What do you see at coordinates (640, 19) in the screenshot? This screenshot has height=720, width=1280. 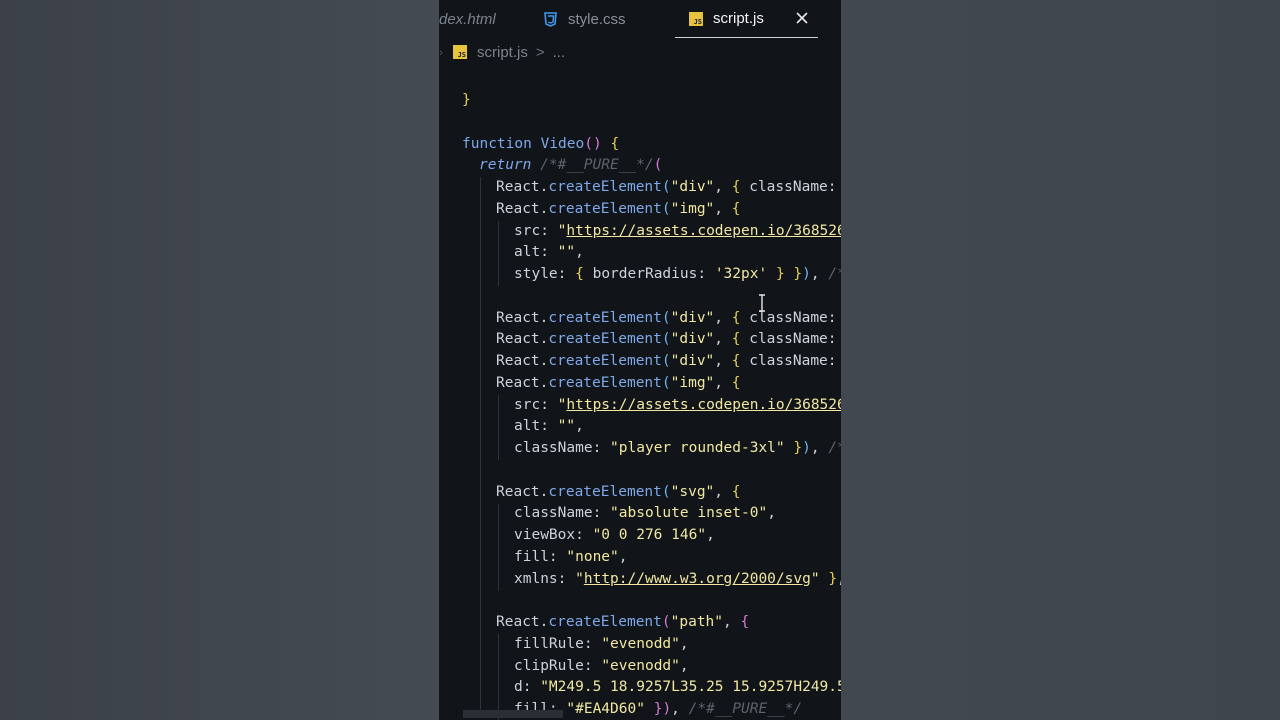 I see `tab-bar: dex.html style.css JS script.js` at bounding box center [640, 19].